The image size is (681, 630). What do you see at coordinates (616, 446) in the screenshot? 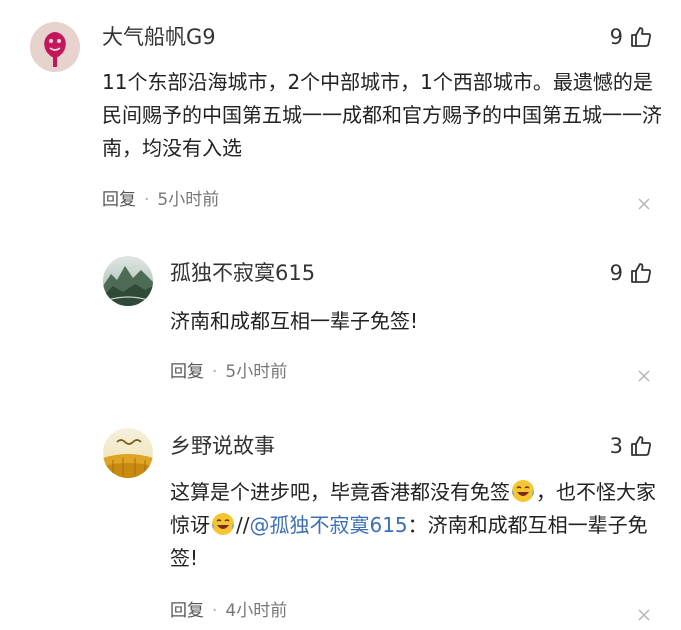
I see `like-count: 3` at bounding box center [616, 446].